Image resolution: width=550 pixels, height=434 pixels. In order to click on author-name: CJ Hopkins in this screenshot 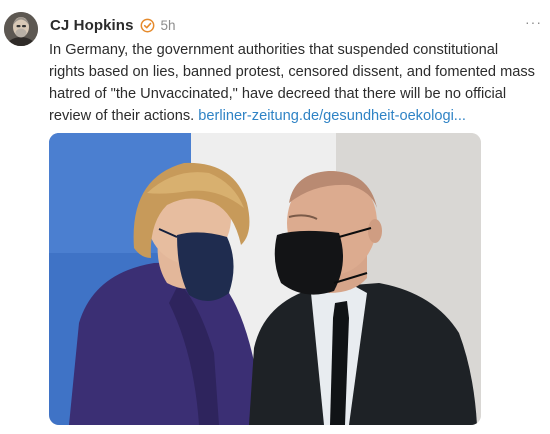, I will do `click(92, 25)`.